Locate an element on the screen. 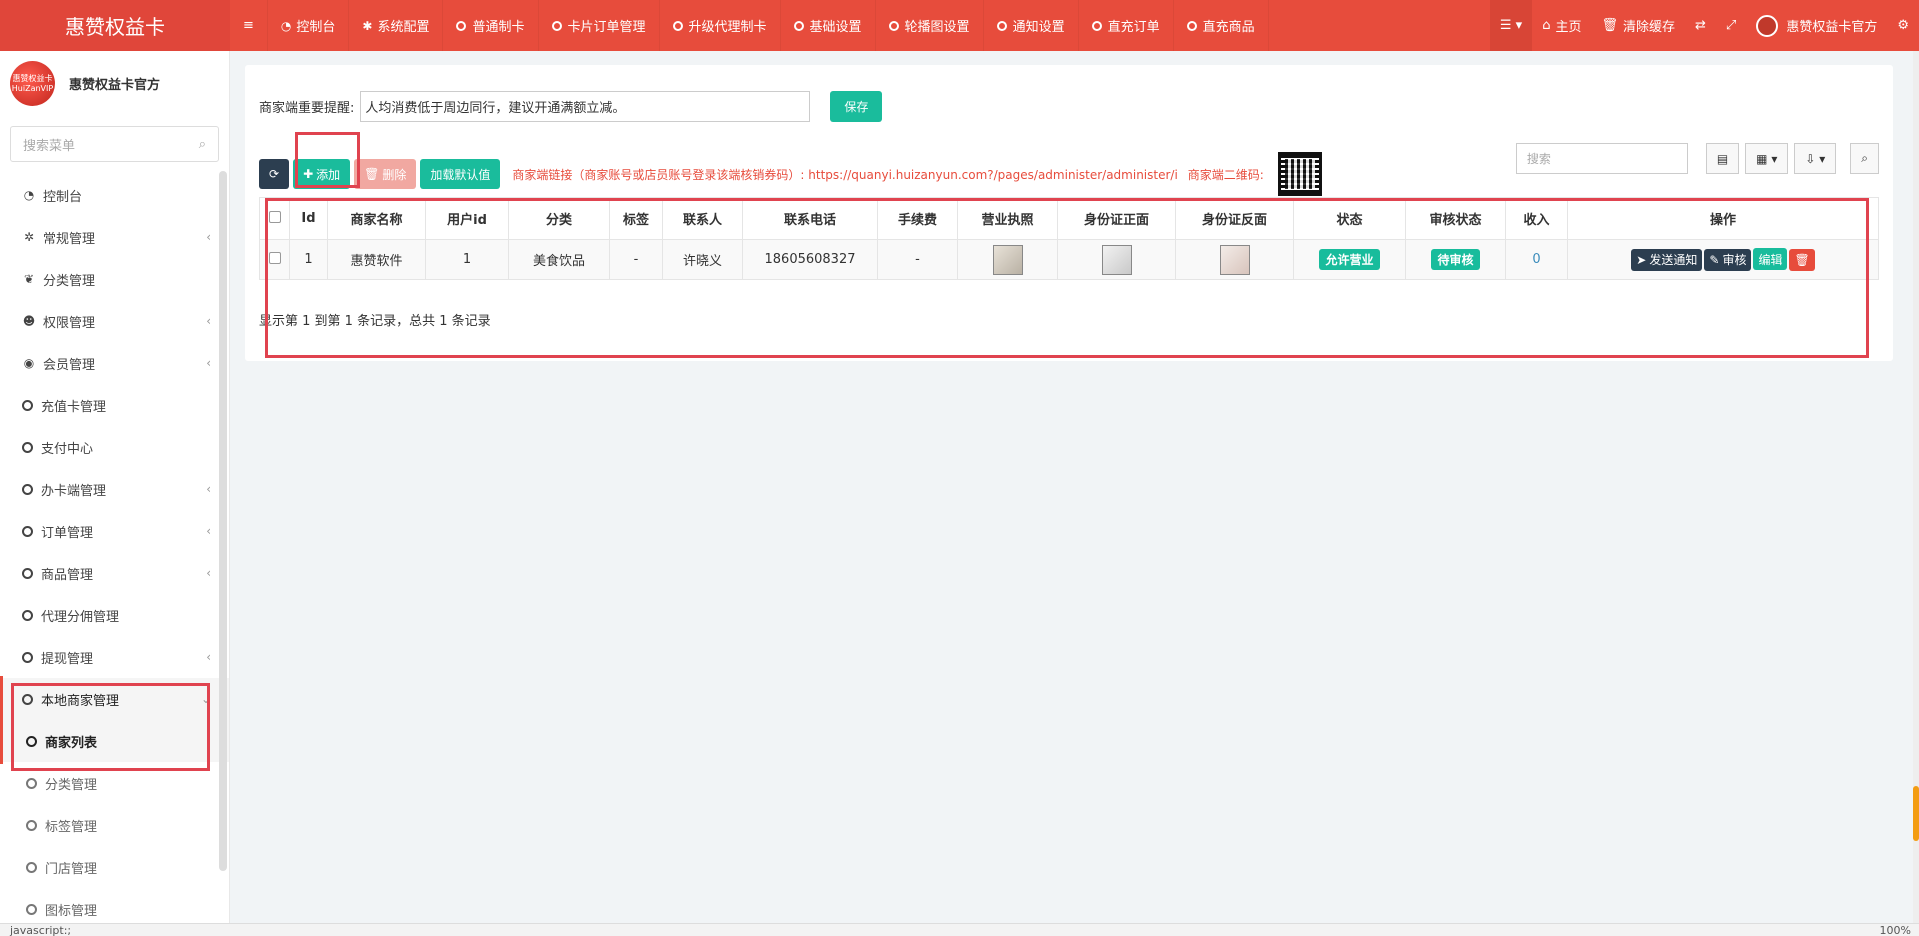 This screenshot has height=936, width=1919. nav-dropdown-button: ☰ ▾ is located at coordinates (1511, 25).